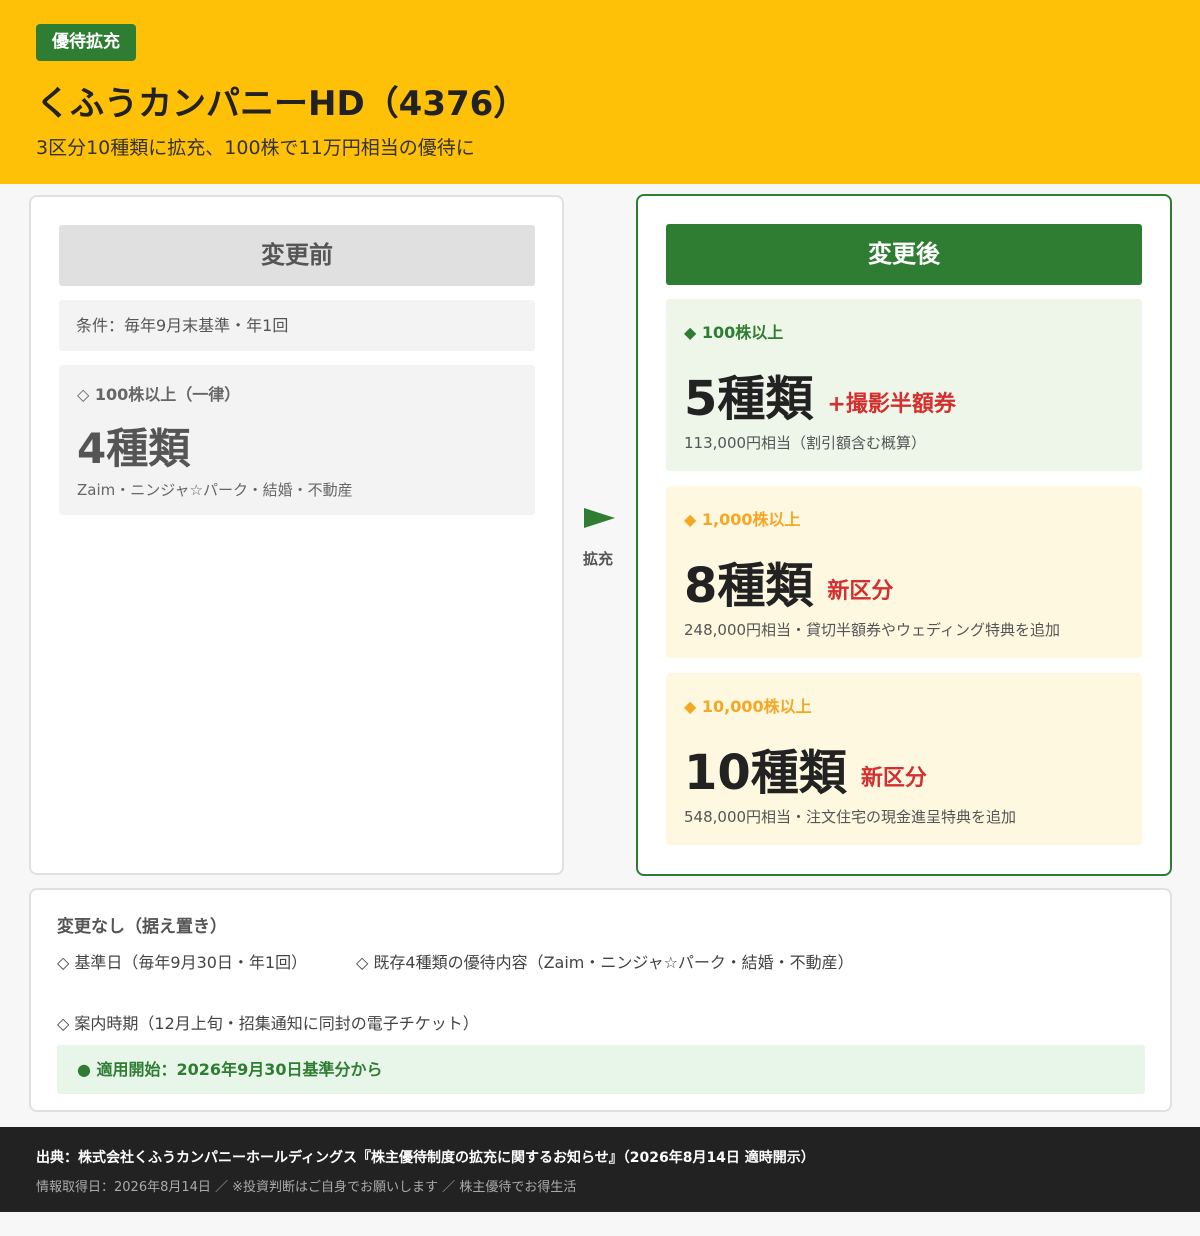  Describe the element at coordinates (182, 962) in the screenshot. I see `unchanged-item: ◇ 基準日（毎年9月30日・年1回）` at that location.